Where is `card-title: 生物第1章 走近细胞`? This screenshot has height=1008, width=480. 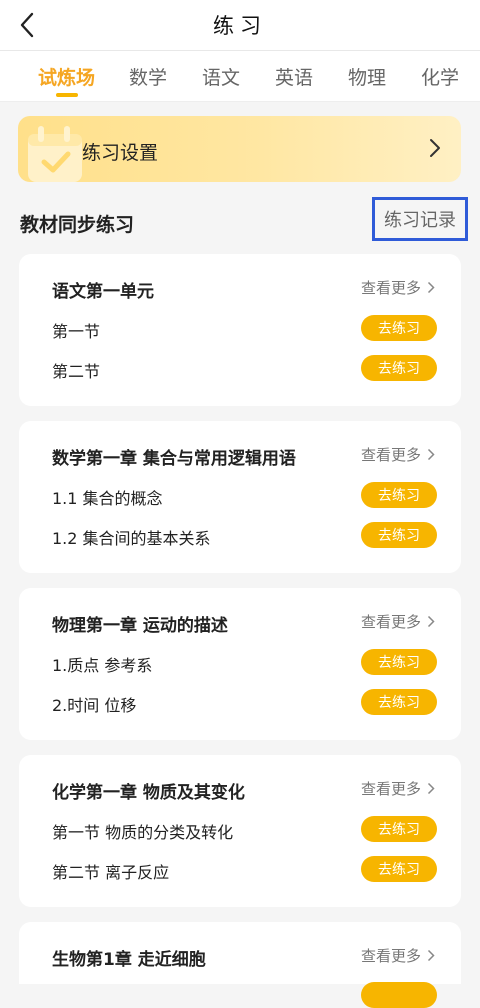 card-title: 生物第1章 走近细胞 is located at coordinates (129, 960).